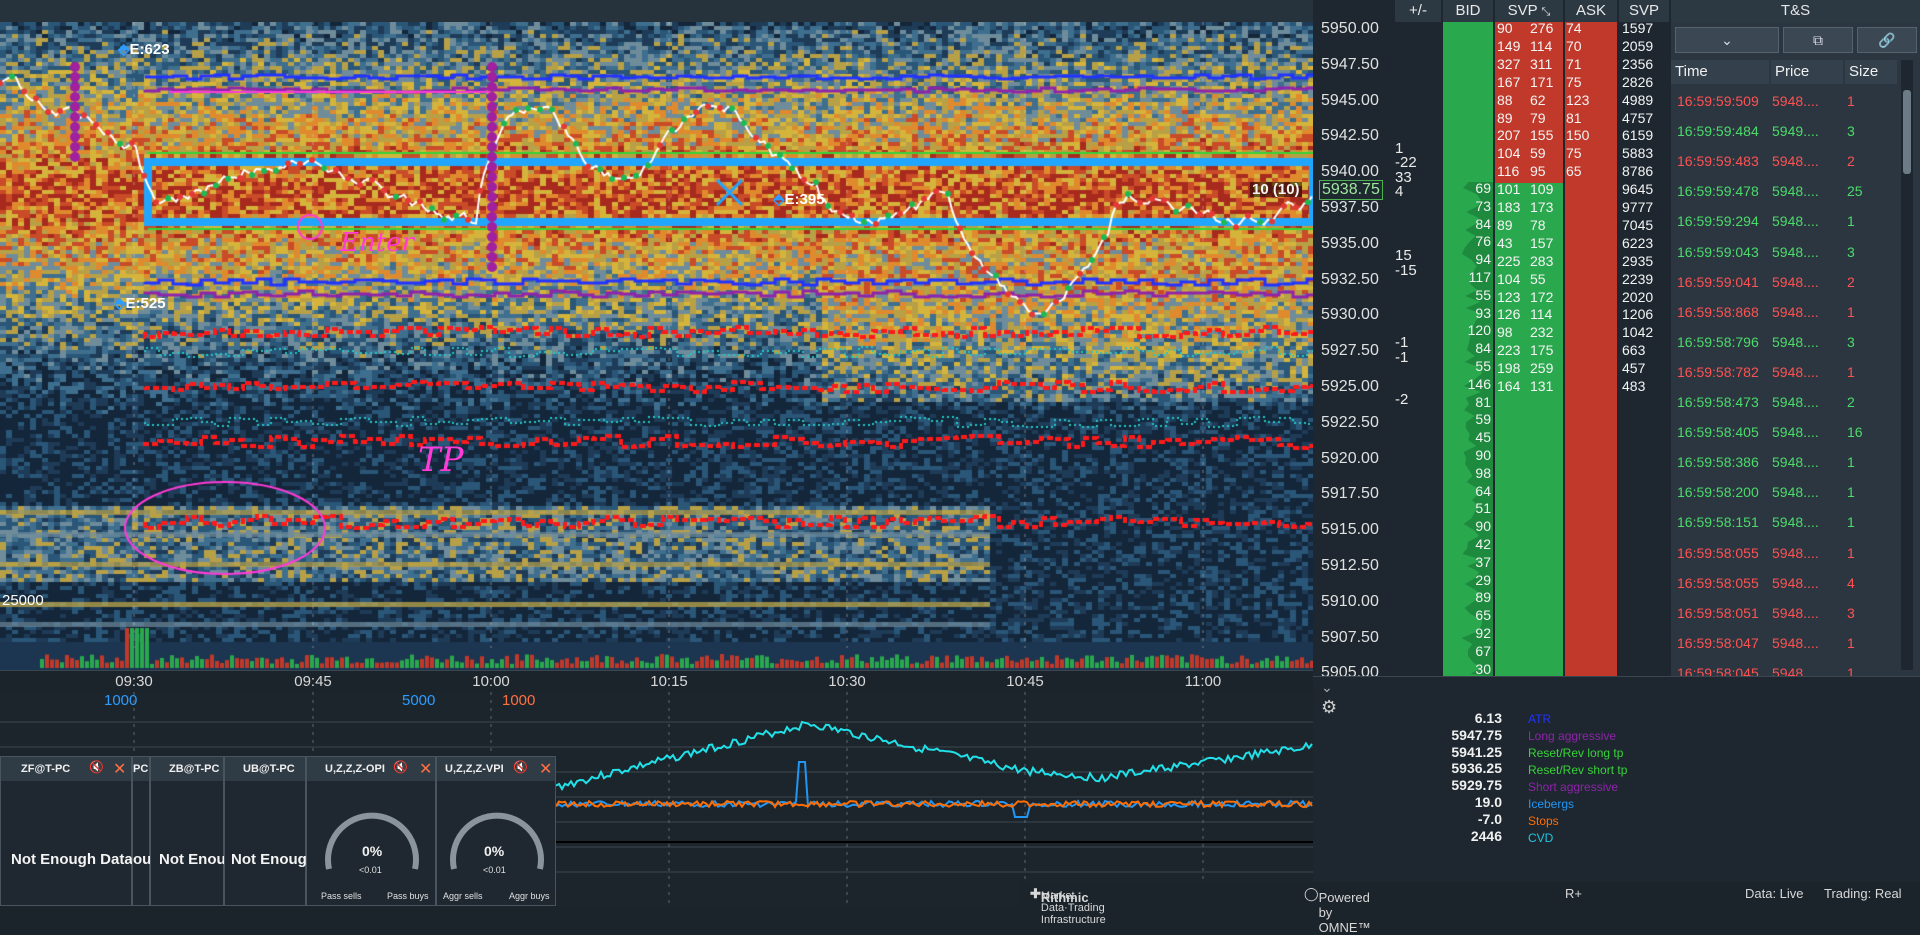 Image resolution: width=1920 pixels, height=935 pixels. Describe the element at coordinates (120, 303) in the screenshot. I see `iceberg-icon: ⬘` at that location.